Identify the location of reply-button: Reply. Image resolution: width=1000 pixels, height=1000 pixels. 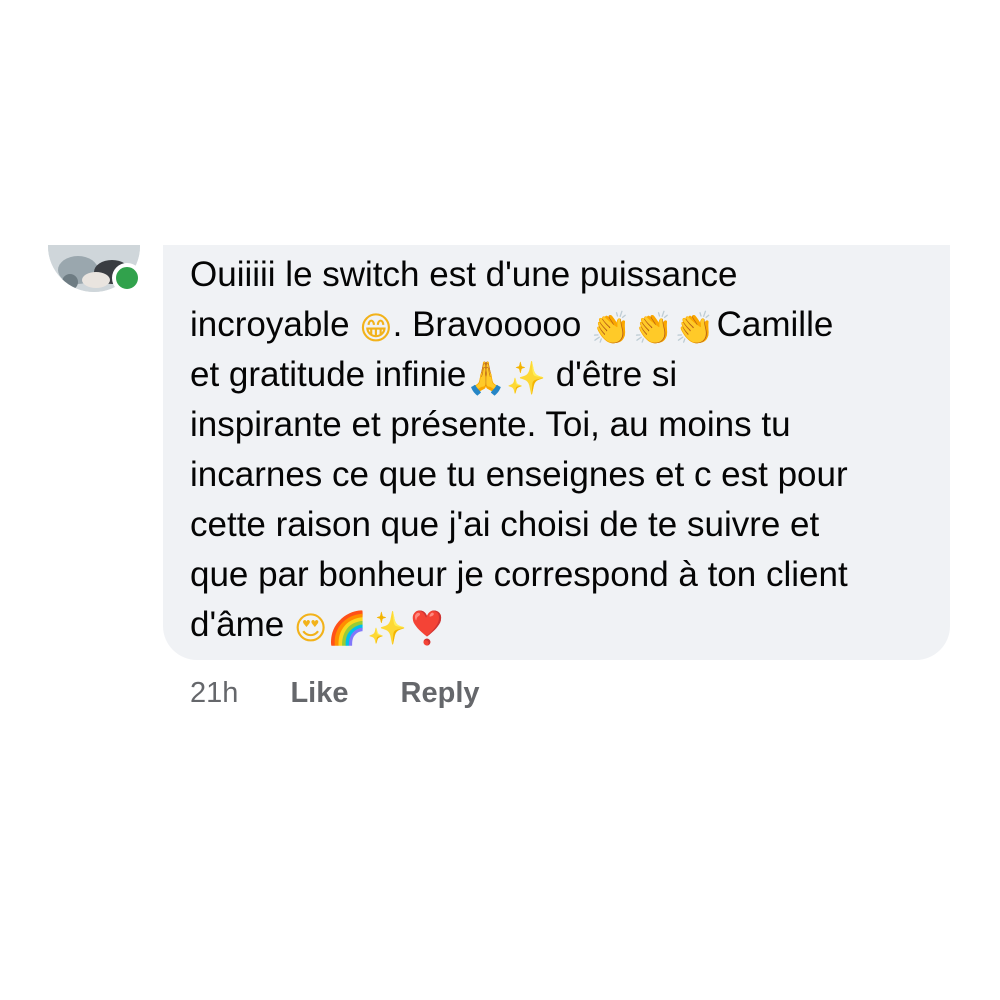
(440, 693).